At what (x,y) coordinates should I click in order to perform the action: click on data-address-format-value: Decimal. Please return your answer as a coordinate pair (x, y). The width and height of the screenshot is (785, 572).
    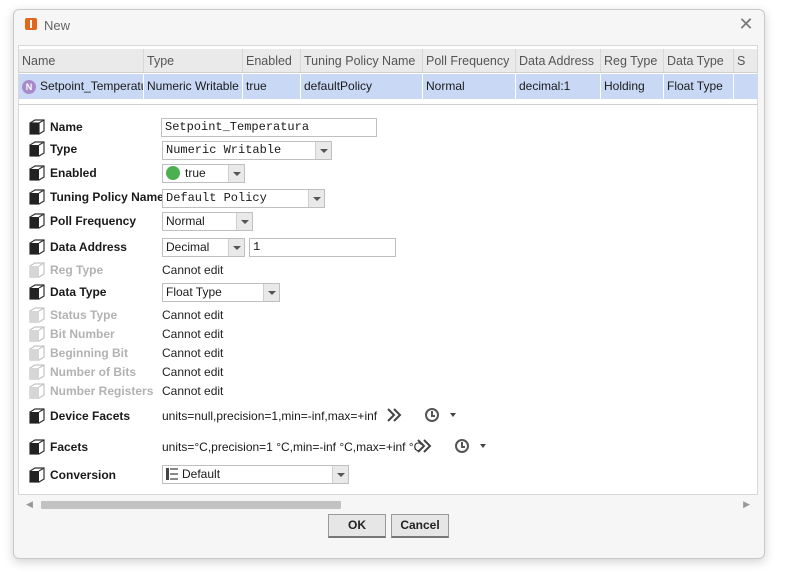
    Looking at the image, I should click on (188, 247).